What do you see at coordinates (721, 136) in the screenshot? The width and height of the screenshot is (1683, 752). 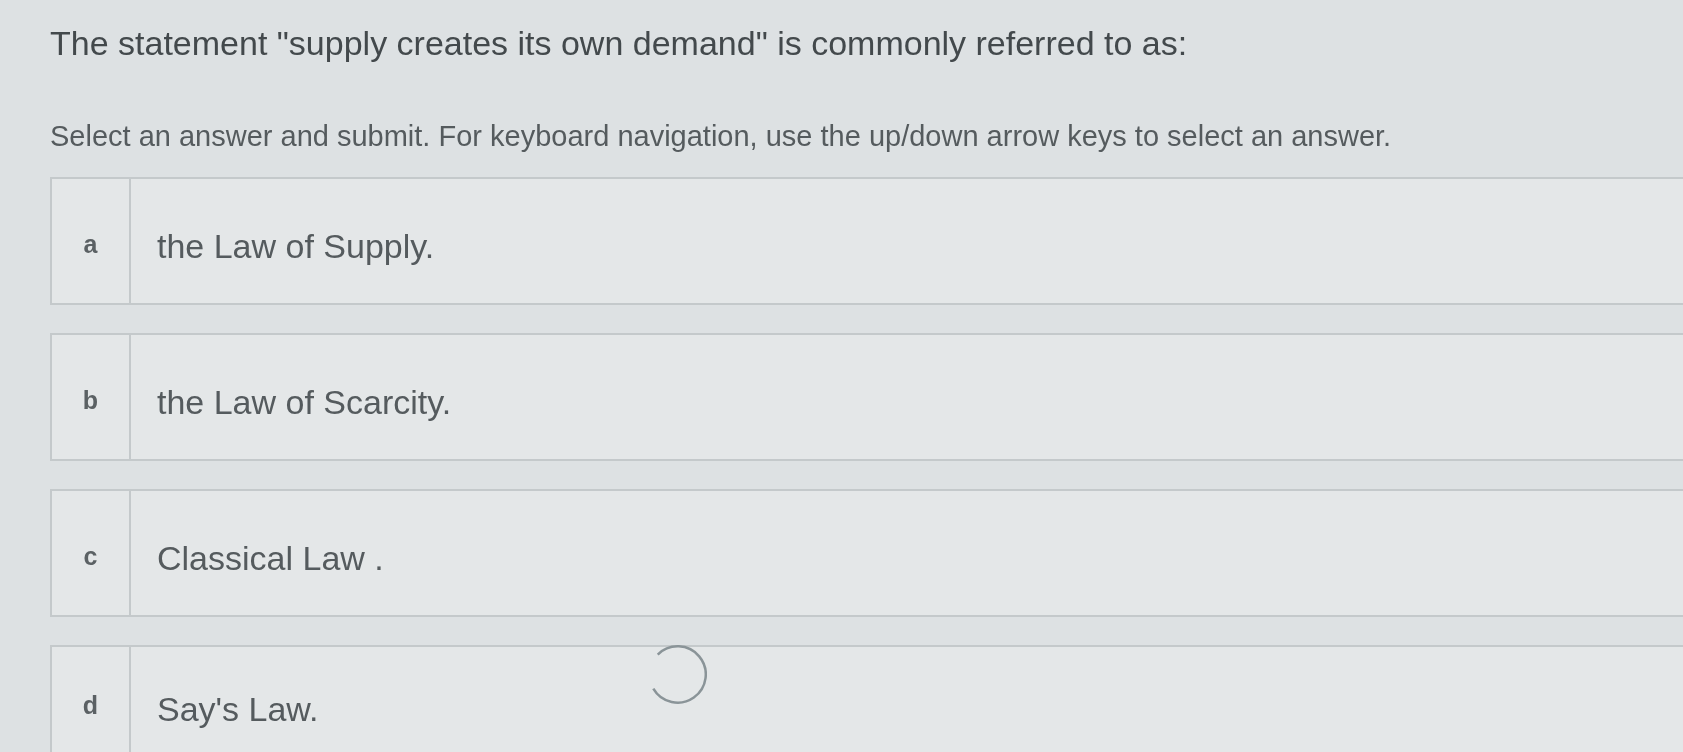 I see `instructions-text: Select an answer and submit. For keyboard navigation, use the up/down arrow keys to select an answer.` at bounding box center [721, 136].